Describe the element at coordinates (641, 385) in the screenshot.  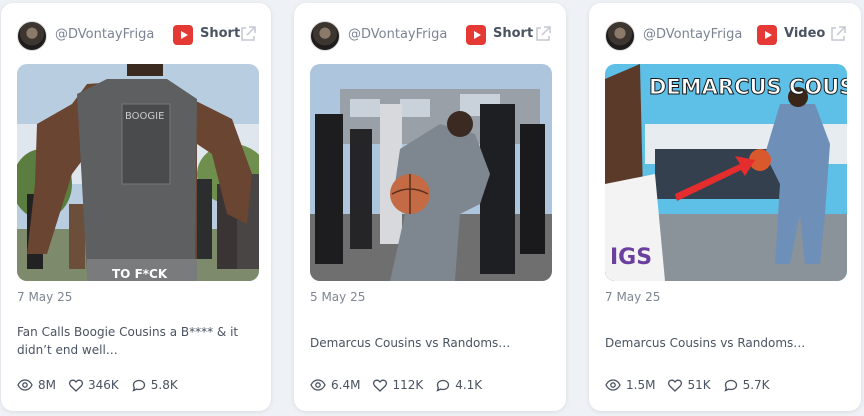
I see `views-count: 1.5M` at that location.